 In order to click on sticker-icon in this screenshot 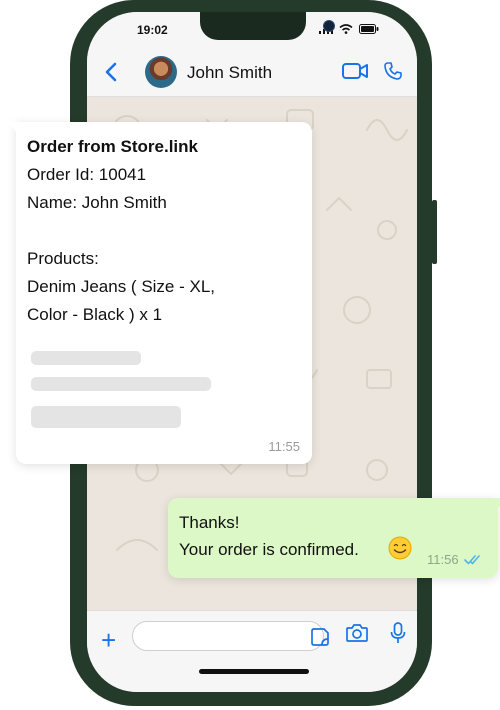, I will do `click(320, 637)`.